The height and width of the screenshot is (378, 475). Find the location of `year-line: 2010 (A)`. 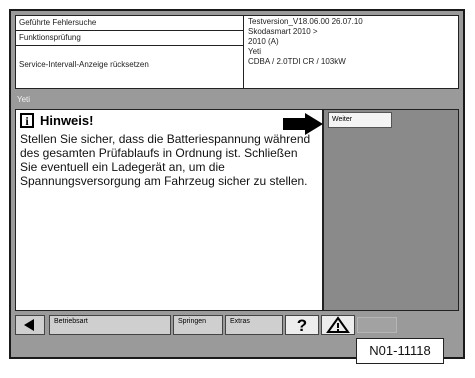

year-line: 2010 (A) is located at coordinates (263, 41).